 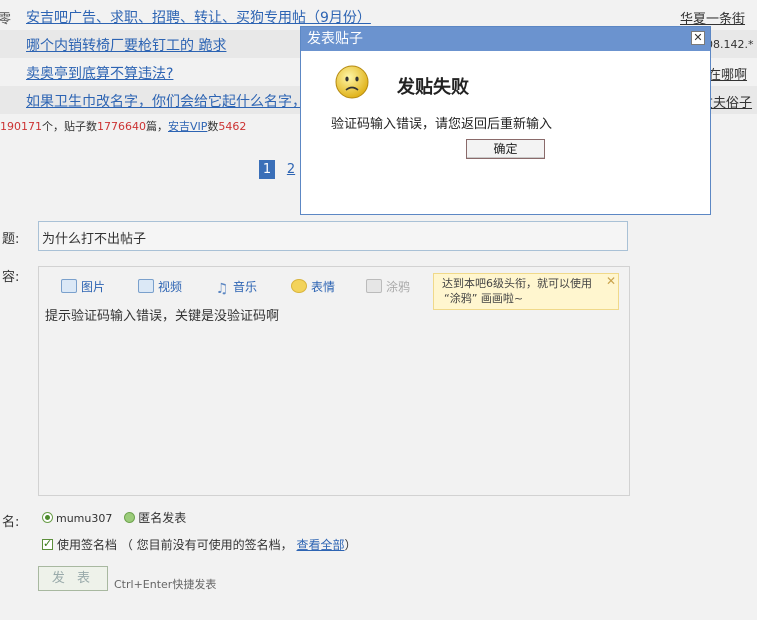 What do you see at coordinates (291, 169) in the screenshot?
I see `page-link: 2` at bounding box center [291, 169].